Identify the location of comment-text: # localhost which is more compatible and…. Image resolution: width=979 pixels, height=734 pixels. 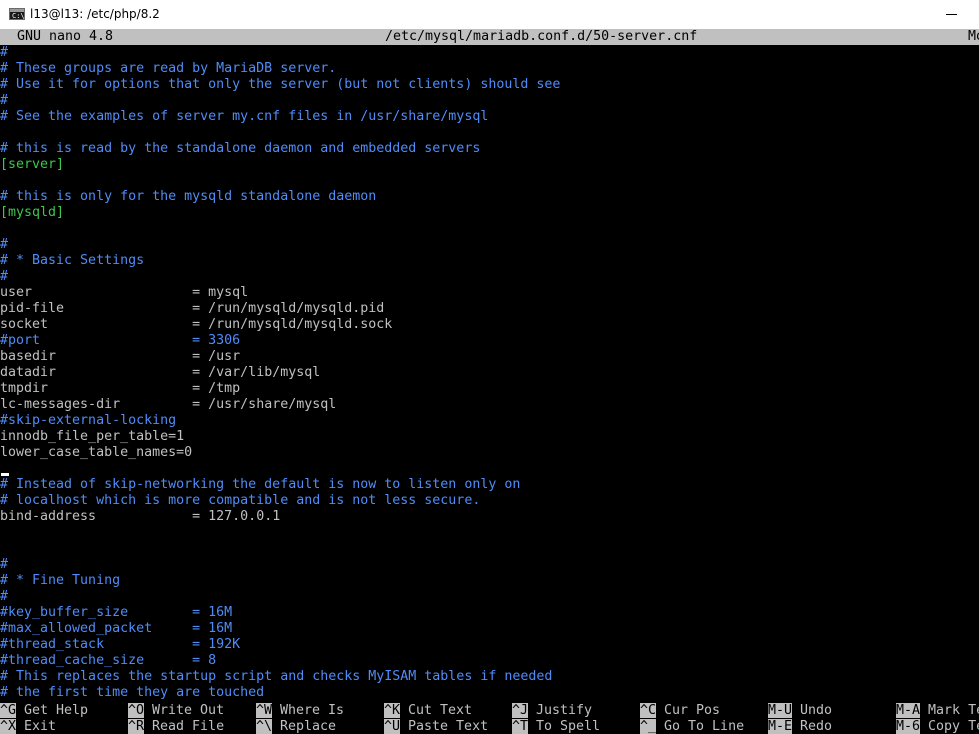
(240, 500).